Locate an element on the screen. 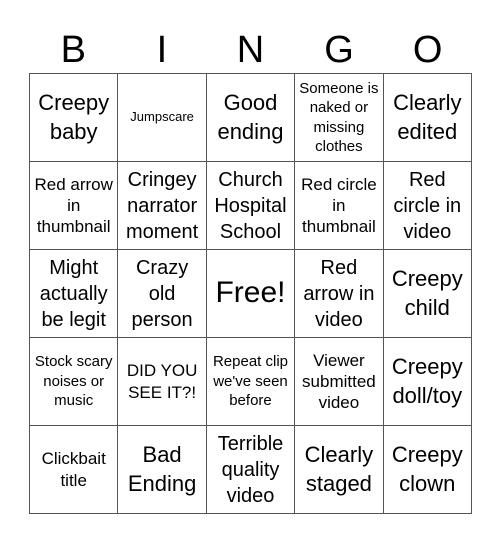 This screenshot has width=500, height=544. bingo-cell-text: Red circle in video is located at coordinates (427, 205).